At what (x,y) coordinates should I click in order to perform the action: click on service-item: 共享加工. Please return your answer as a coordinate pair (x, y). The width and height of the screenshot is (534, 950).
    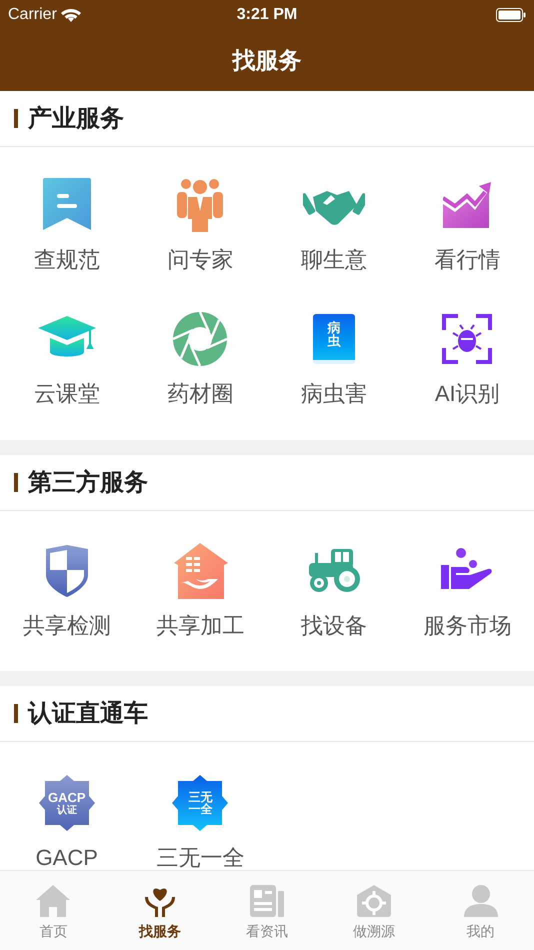
    Looking at the image, I should click on (200, 592).